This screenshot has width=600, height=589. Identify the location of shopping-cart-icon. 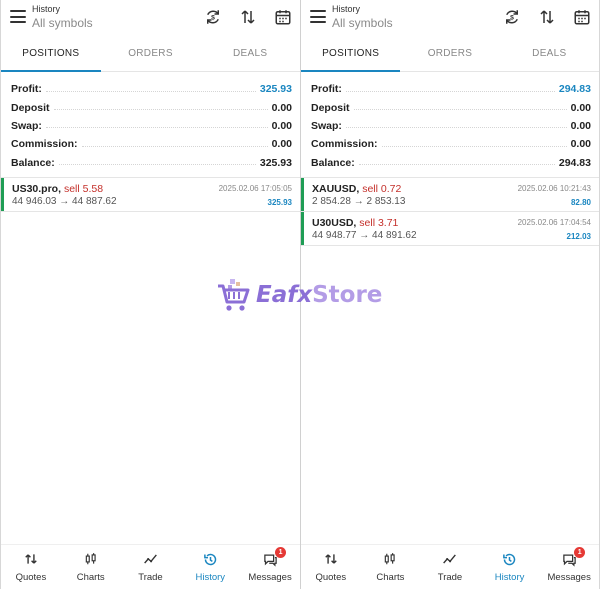
(234, 295).